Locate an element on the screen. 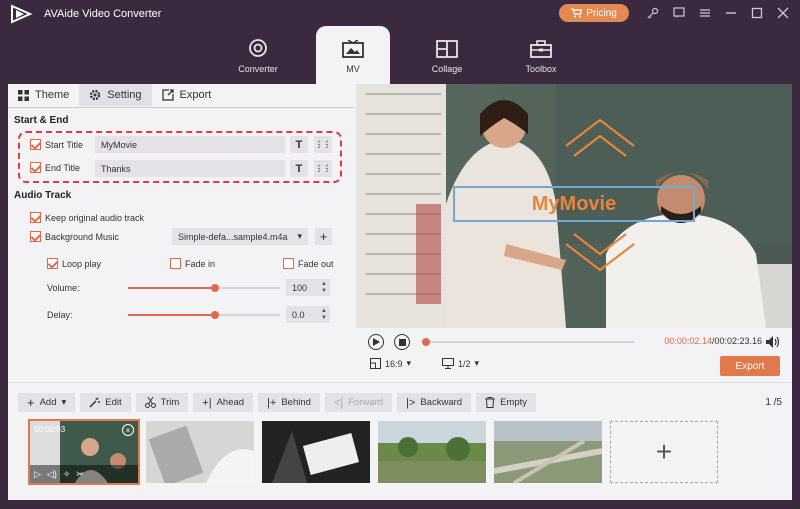 The image size is (800, 509). loop-play-label: Loop play is located at coordinates (82, 263).